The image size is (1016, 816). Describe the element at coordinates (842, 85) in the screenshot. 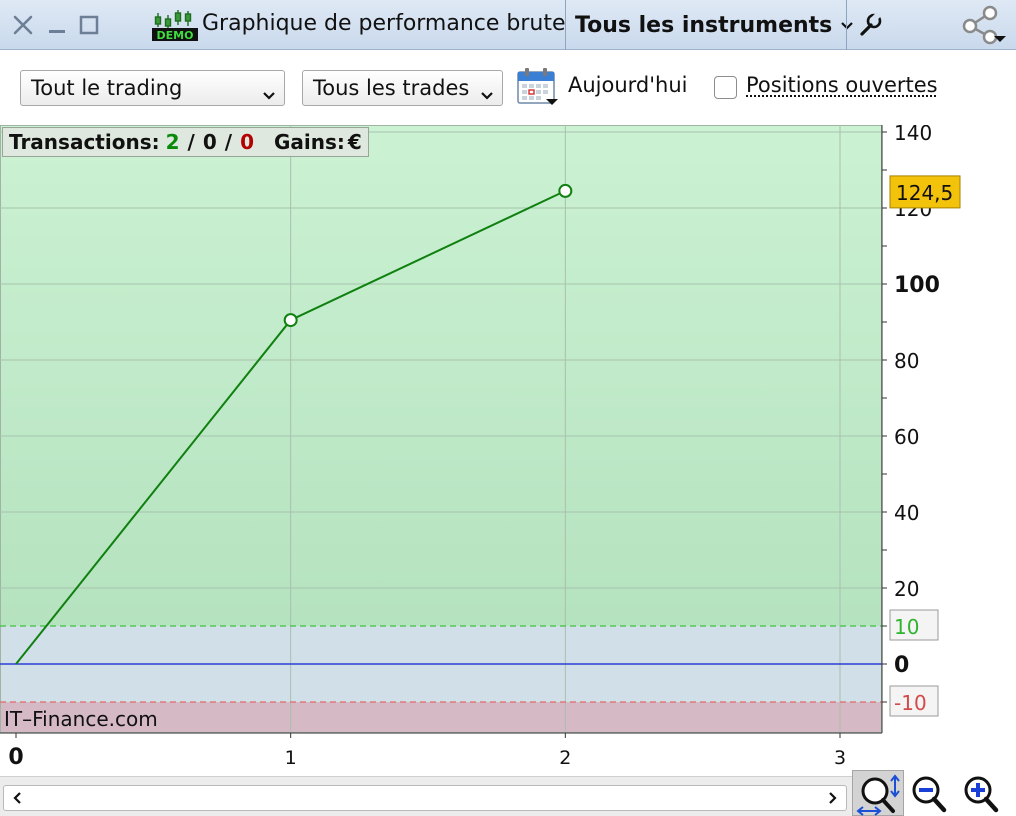

I see `open-positions-label: Positions ouvertes` at that location.